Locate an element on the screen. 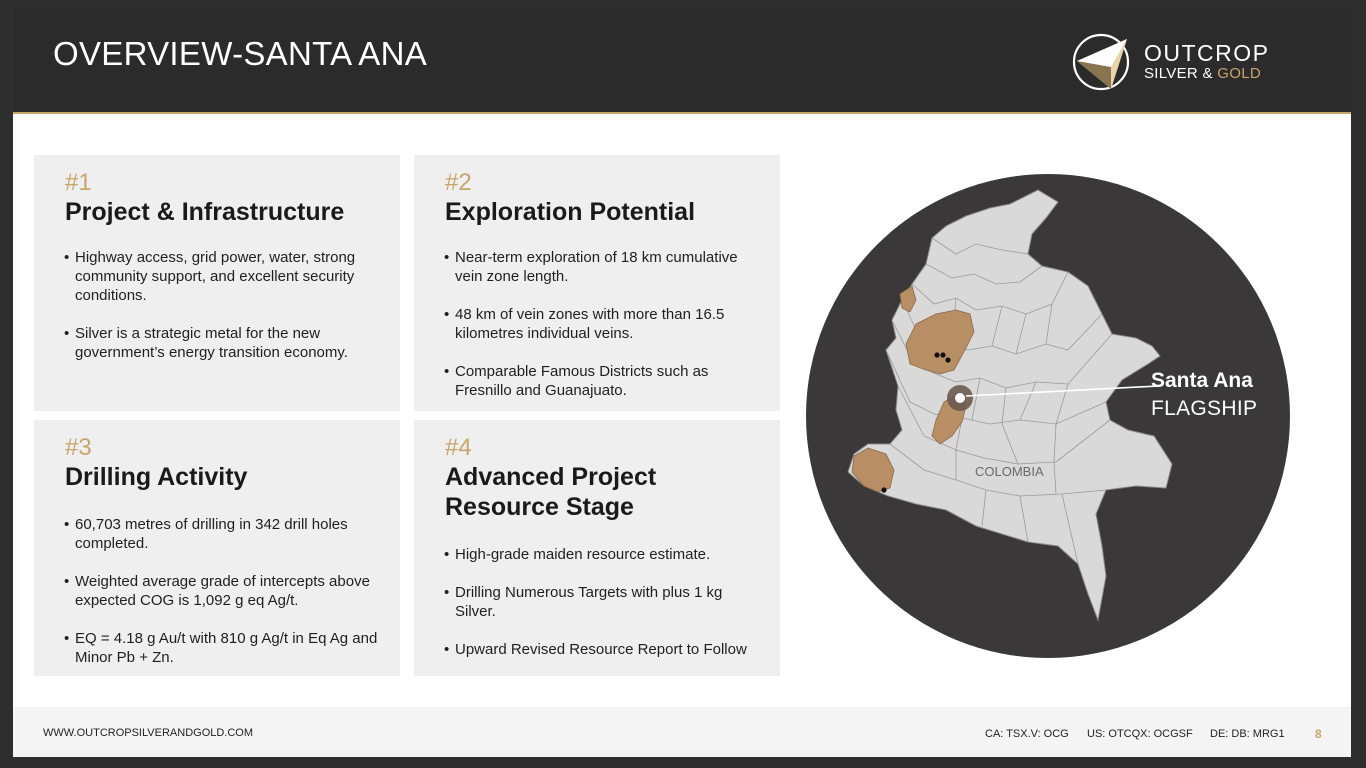  callout-santa-ana: Santa Ana is located at coordinates (1202, 380).